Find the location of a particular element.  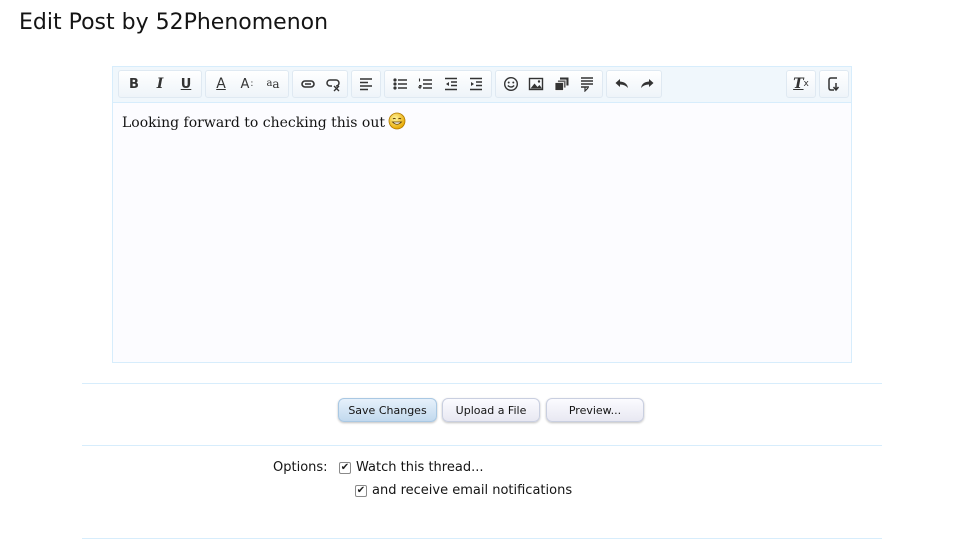

format-group: B I U is located at coordinates (160, 84).